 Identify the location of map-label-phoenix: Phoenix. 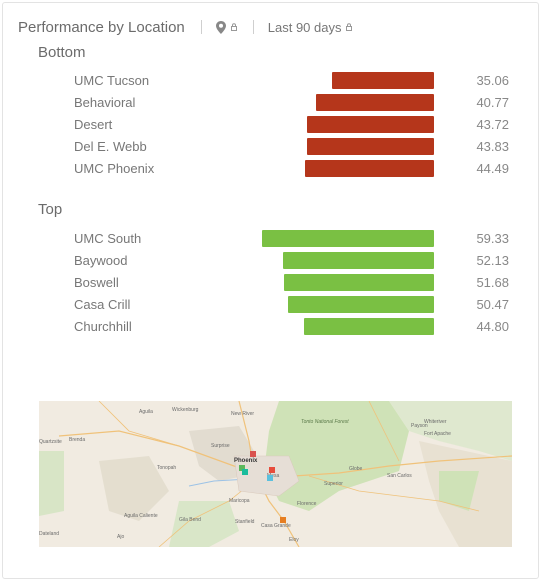
(246, 461).